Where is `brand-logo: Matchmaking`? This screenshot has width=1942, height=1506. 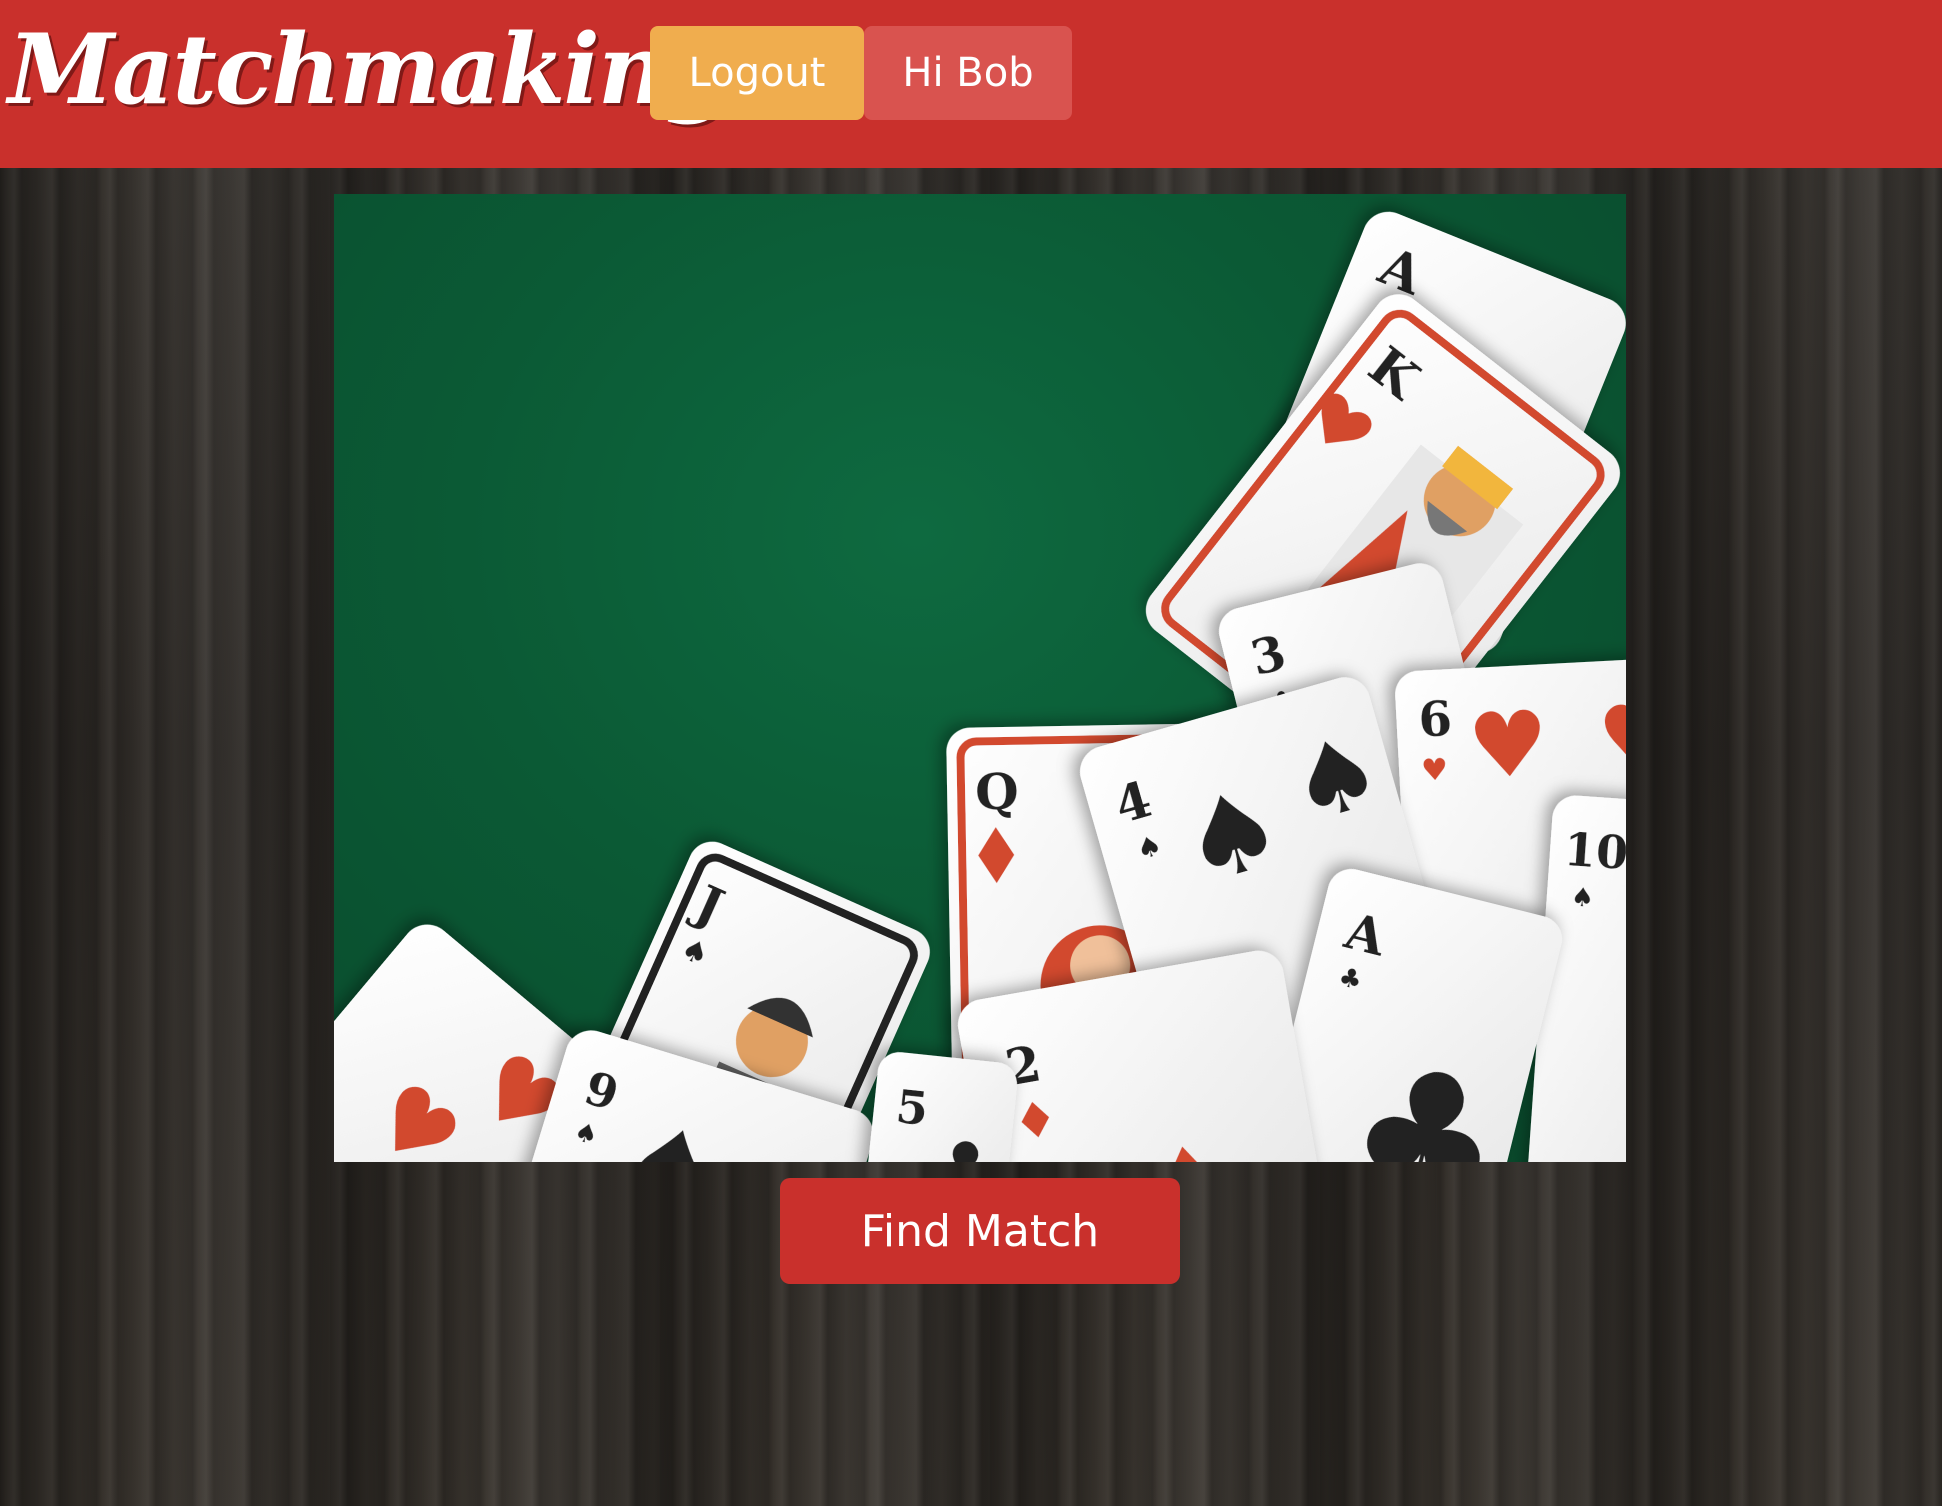
brand-logo: Matchmaking is located at coordinates (370, 75).